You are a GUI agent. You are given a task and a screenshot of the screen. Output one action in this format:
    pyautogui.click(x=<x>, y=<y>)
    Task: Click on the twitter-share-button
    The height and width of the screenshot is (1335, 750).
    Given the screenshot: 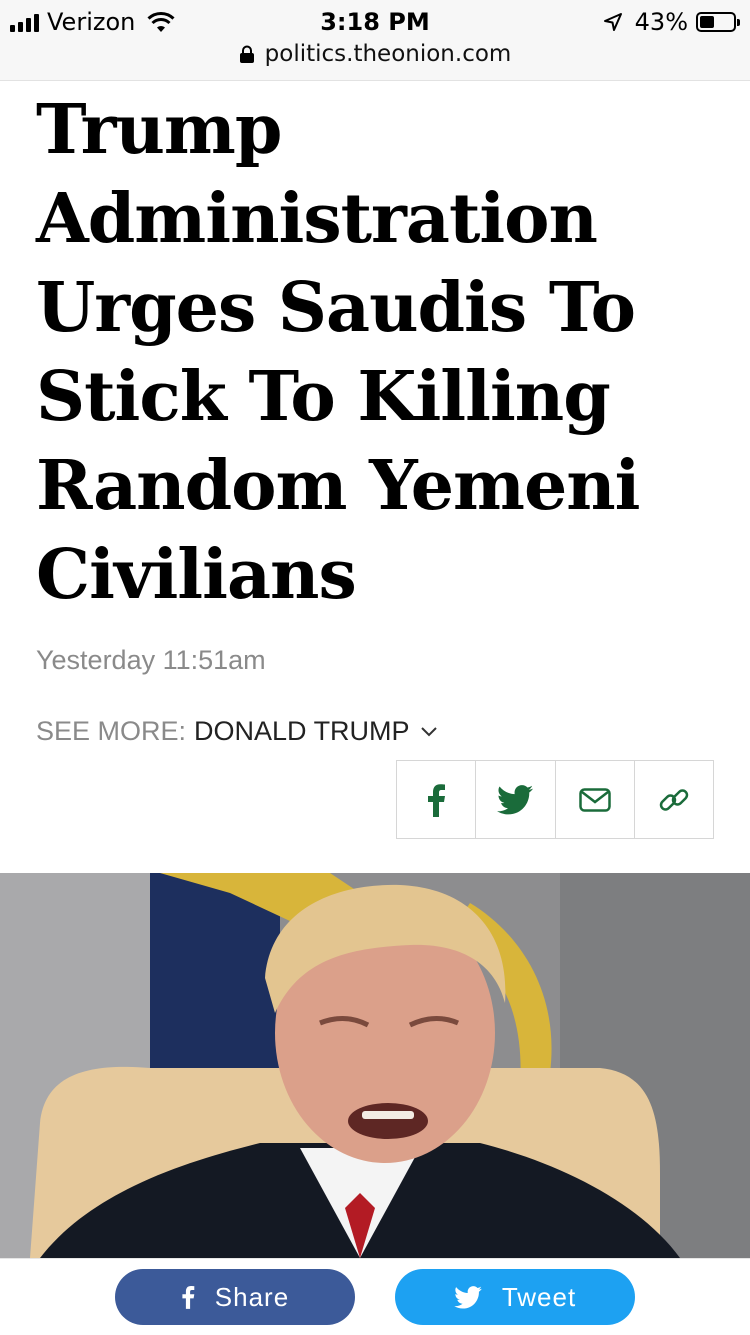 What is the action you would take?
    pyautogui.click(x=516, y=799)
    